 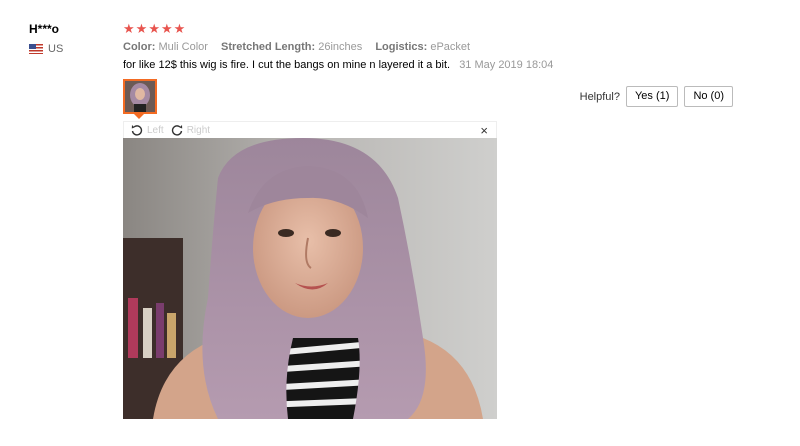 What do you see at coordinates (292, 47) in the screenshot?
I see `attr-length: Stretched Length: 26inches` at bounding box center [292, 47].